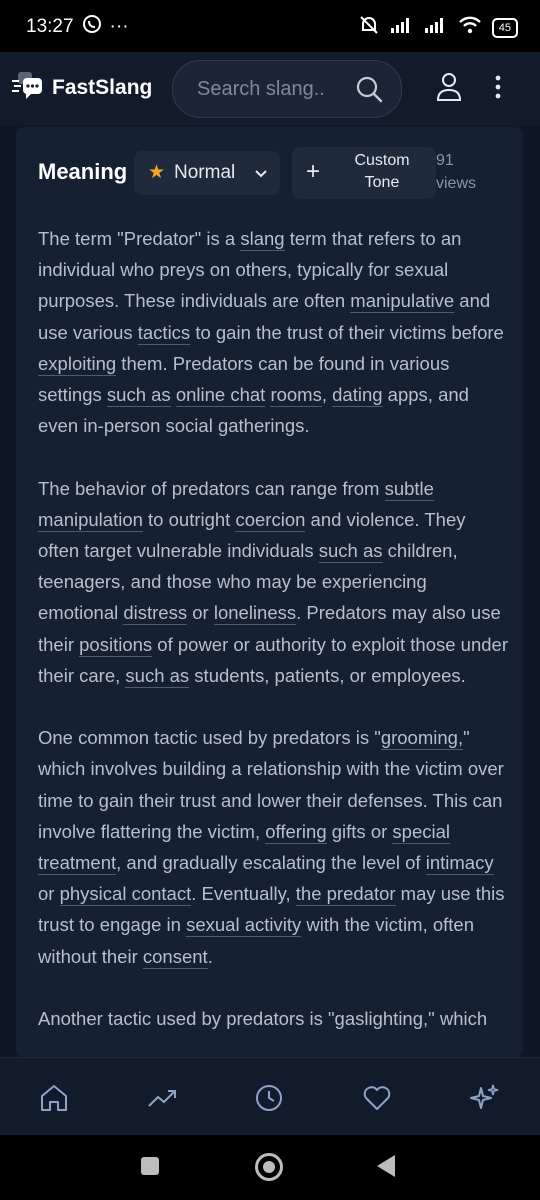 The width and height of the screenshot is (540, 1200). Describe the element at coordinates (210, 956) in the screenshot. I see `paragraph-text: .` at that location.